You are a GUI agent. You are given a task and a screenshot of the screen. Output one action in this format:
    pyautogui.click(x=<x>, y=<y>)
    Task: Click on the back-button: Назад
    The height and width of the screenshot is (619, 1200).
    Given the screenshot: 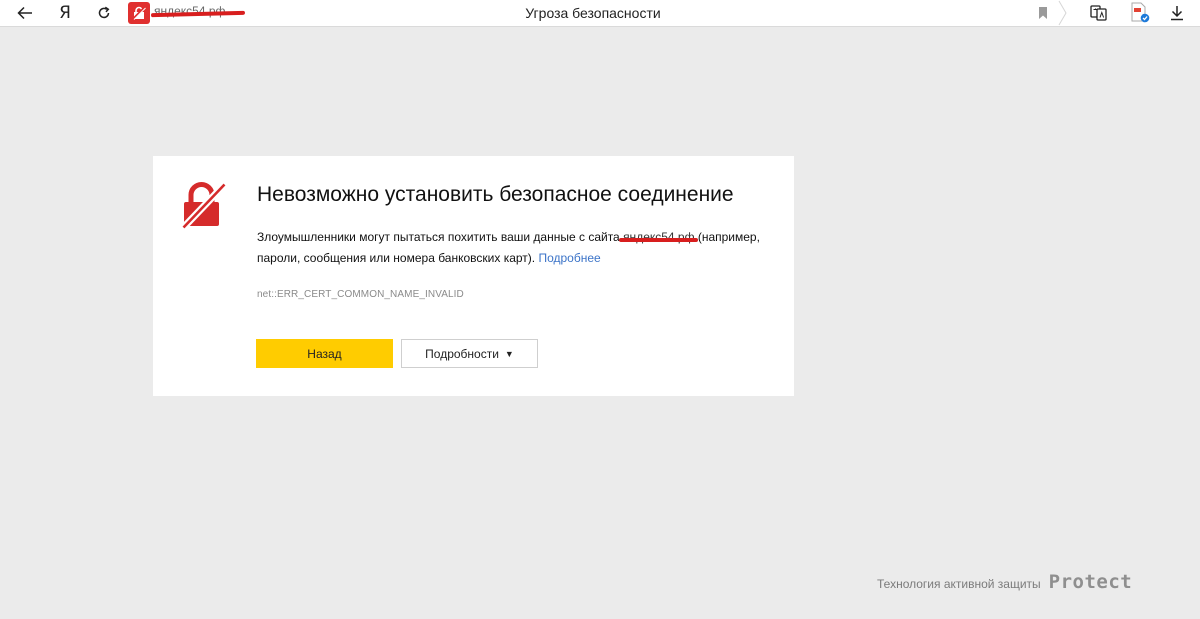 What is the action you would take?
    pyautogui.click(x=324, y=353)
    